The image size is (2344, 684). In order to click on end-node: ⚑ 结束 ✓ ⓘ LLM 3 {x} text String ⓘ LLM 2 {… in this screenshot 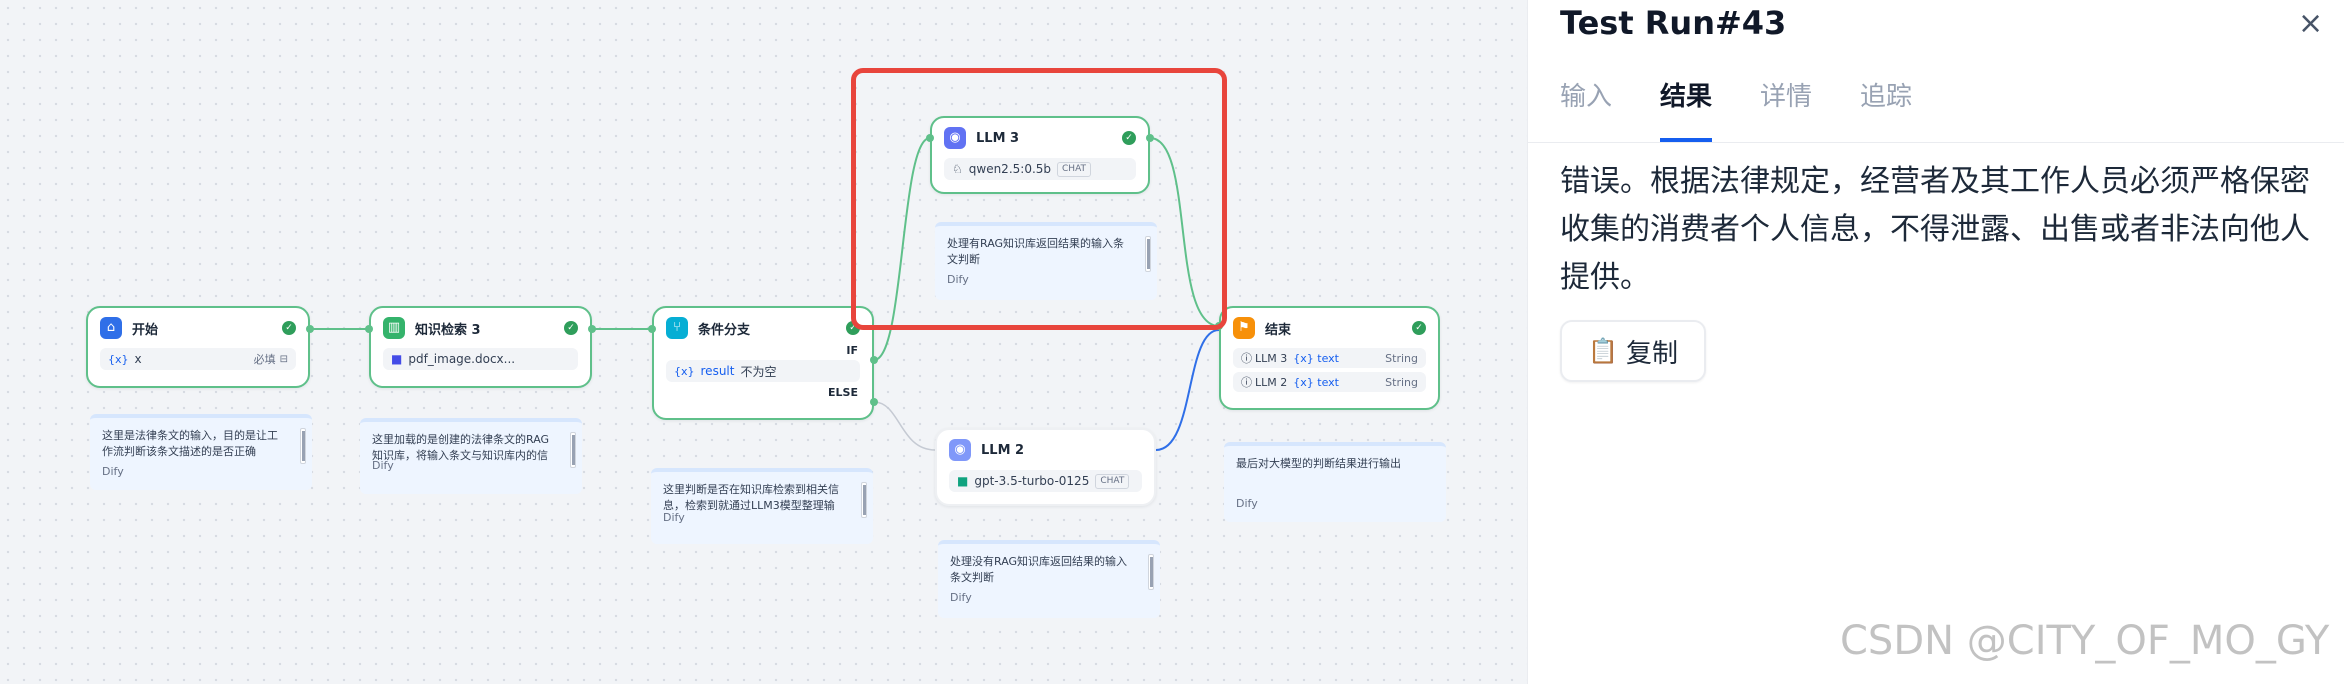, I will do `click(1329, 358)`.